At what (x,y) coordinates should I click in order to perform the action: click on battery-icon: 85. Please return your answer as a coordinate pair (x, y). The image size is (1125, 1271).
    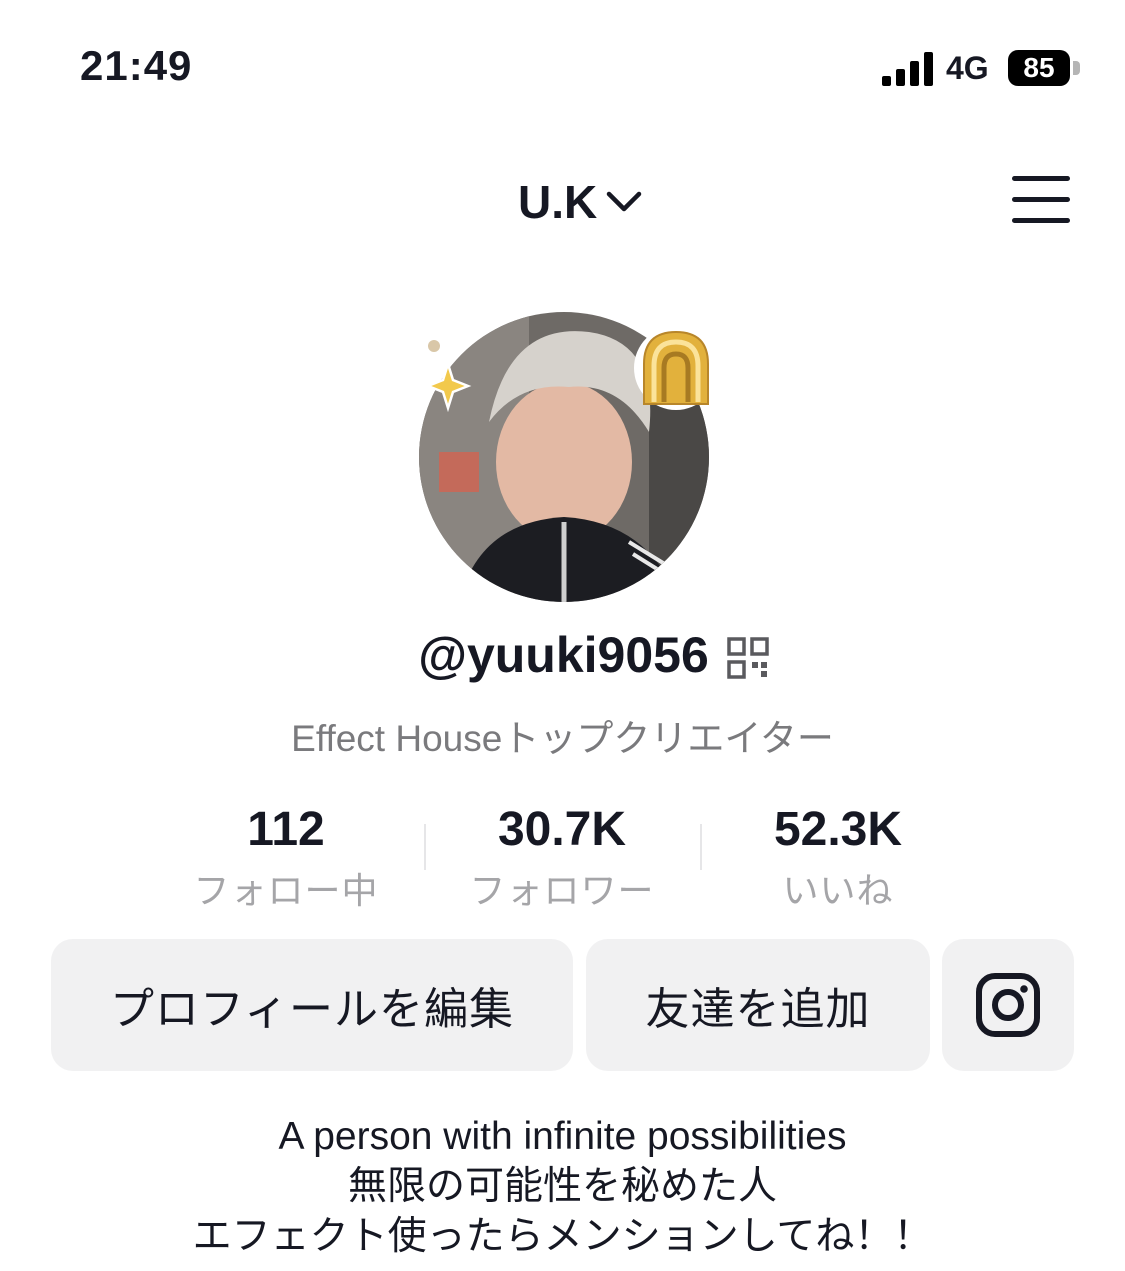
    Looking at the image, I should click on (1045, 68).